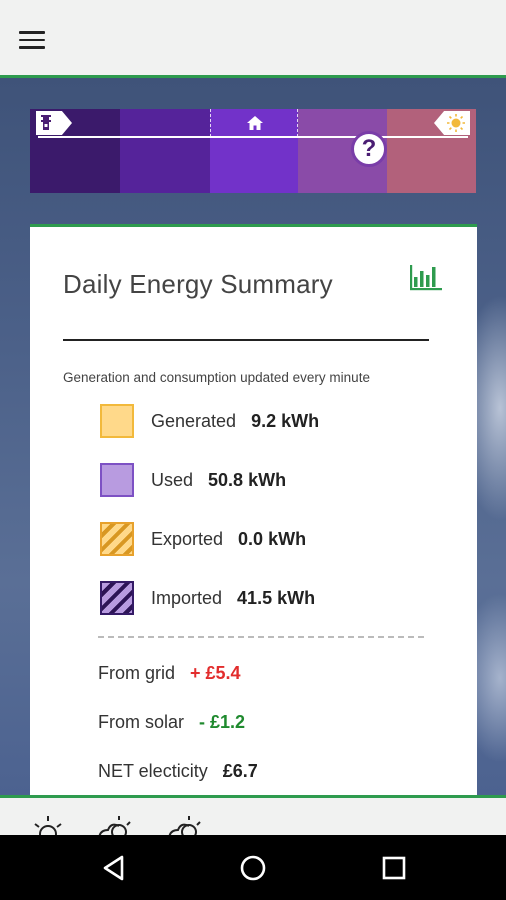 This screenshot has width=506, height=900. What do you see at coordinates (117, 480) in the screenshot?
I see `used-swatch` at bounding box center [117, 480].